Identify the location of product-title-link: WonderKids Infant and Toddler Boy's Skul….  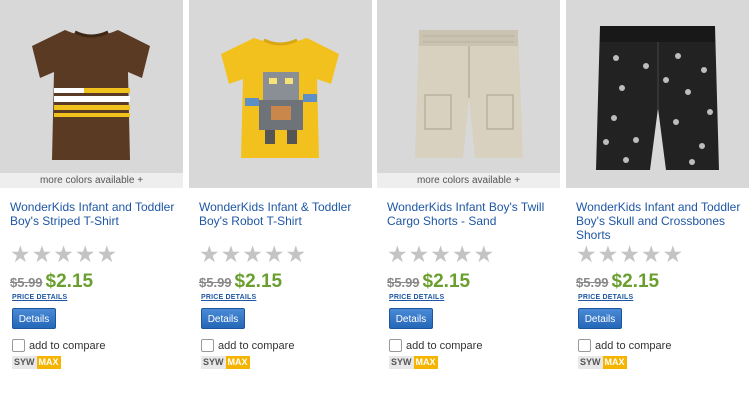
(661, 221).